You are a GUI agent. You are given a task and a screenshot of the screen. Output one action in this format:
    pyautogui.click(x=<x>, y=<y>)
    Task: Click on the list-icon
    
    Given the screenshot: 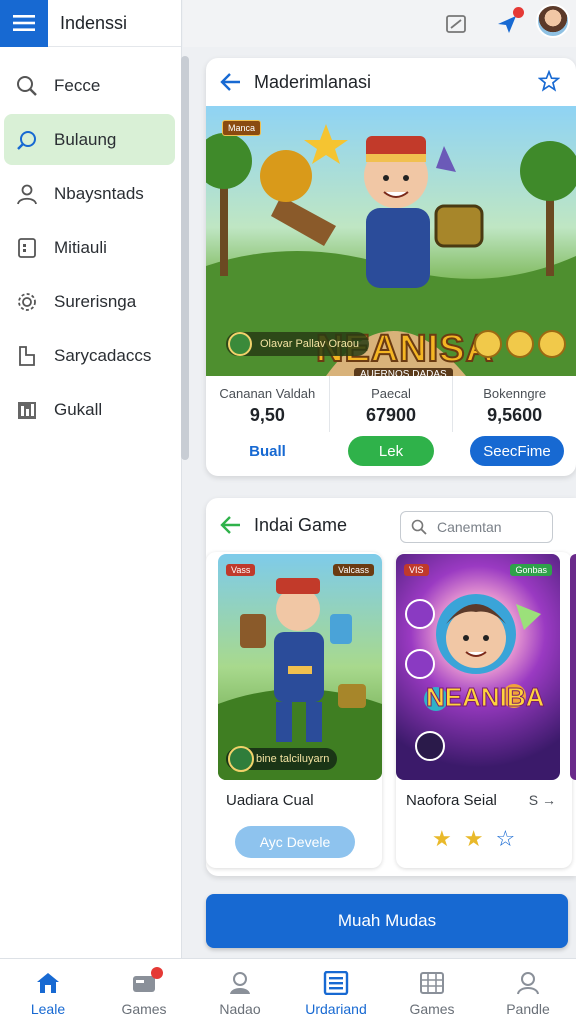 What is the action you would take?
    pyautogui.click(x=336, y=983)
    